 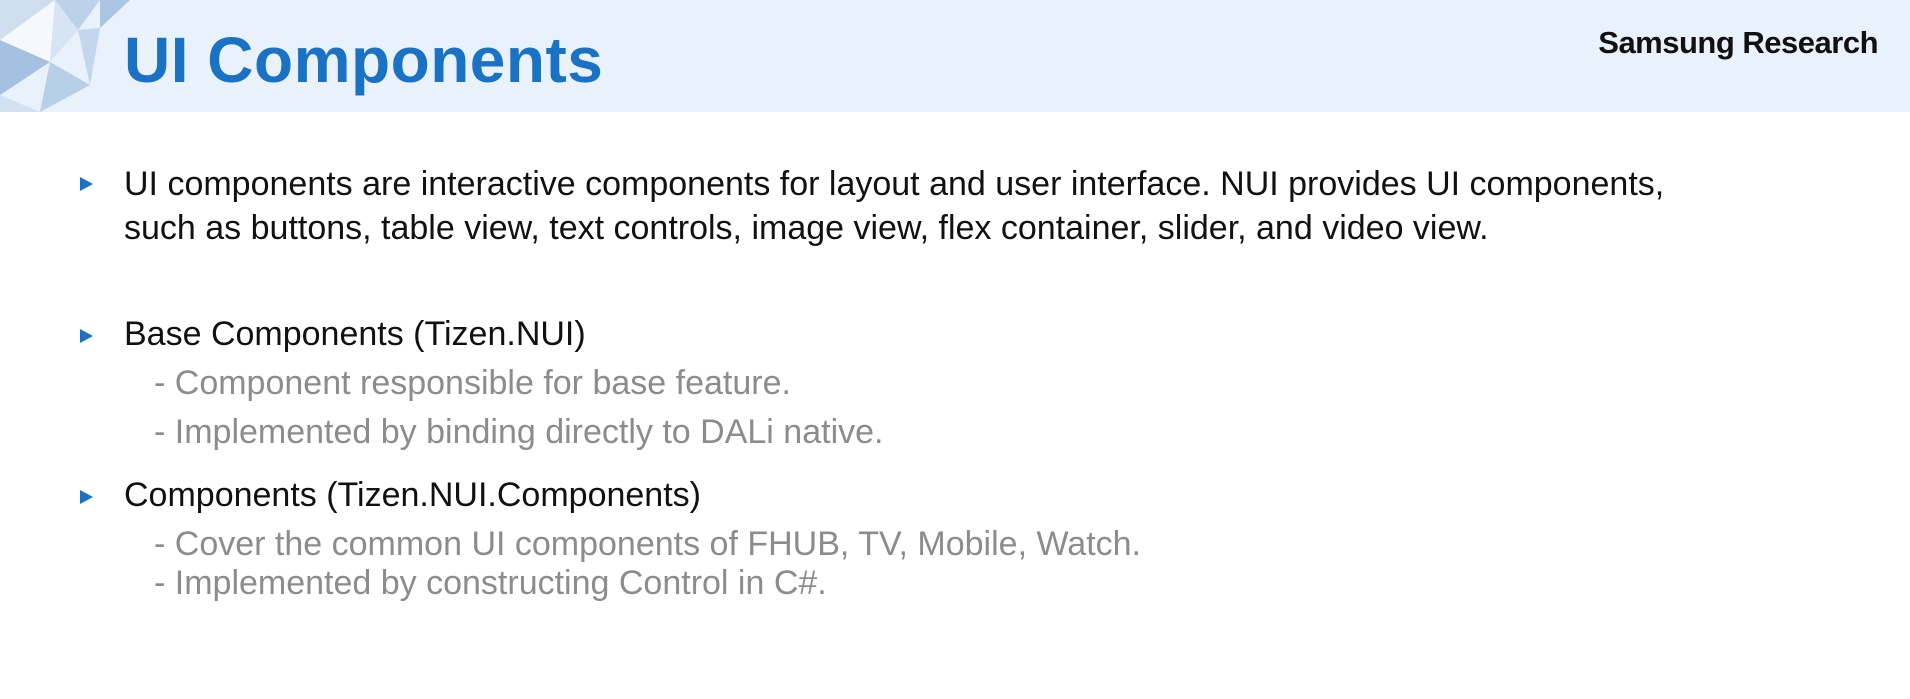 I want to click on components-heading: Components (Tizen.NUI.Components), so click(x=412, y=495).